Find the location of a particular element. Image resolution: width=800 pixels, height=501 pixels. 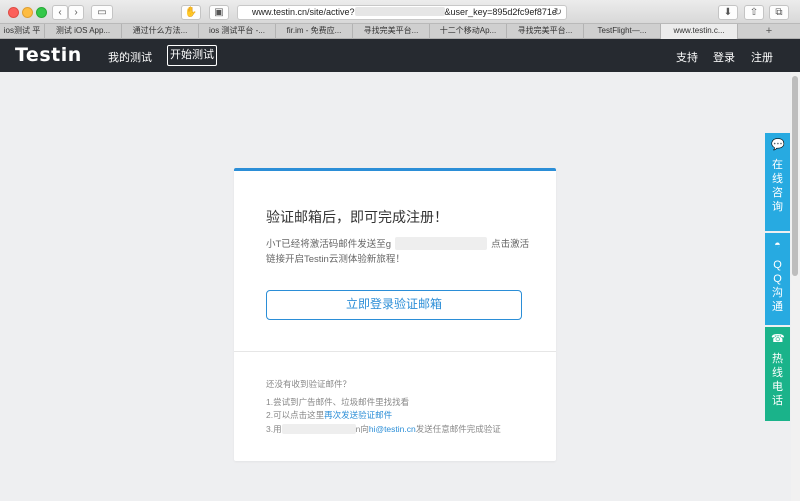

redacted-text is located at coordinates (399, 11).